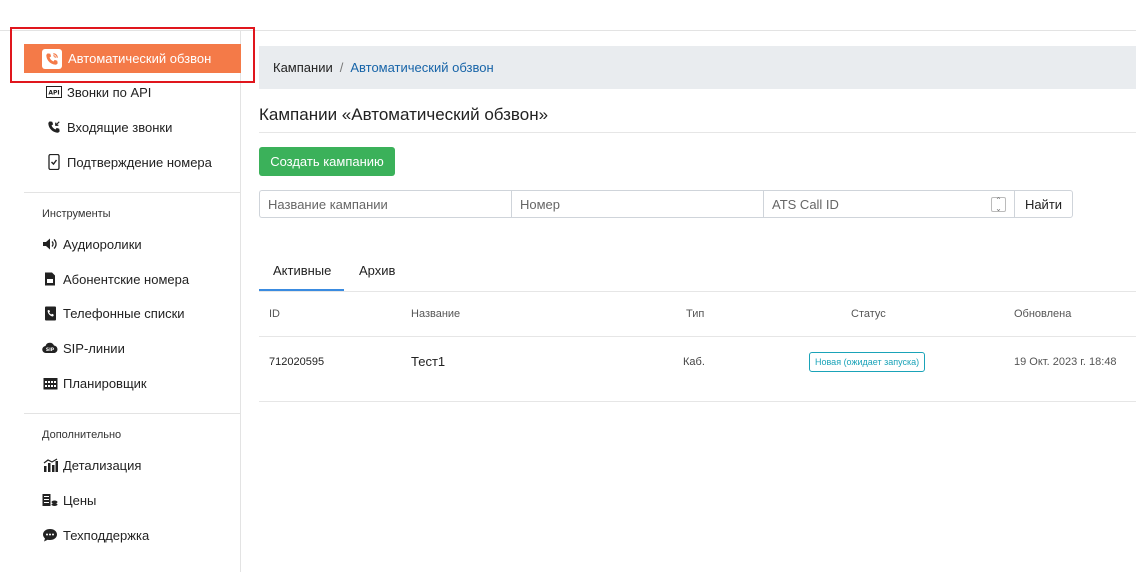  What do you see at coordinates (868, 314) in the screenshot?
I see `column-header-status: Статус` at bounding box center [868, 314].